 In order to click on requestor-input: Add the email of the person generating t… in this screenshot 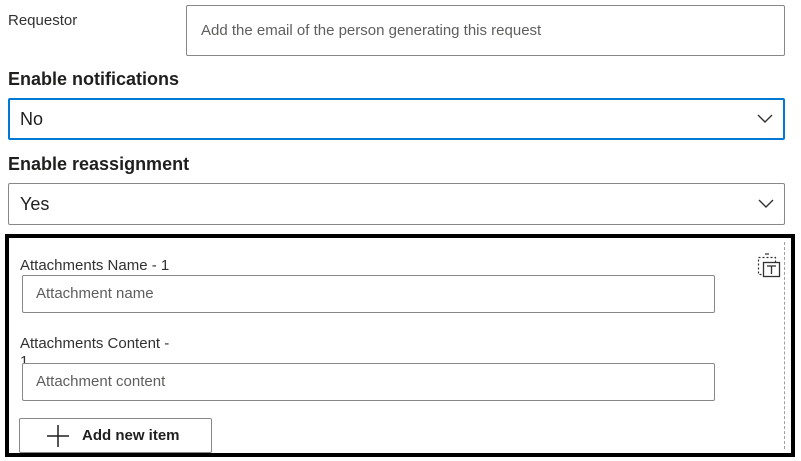, I will do `click(485, 30)`.